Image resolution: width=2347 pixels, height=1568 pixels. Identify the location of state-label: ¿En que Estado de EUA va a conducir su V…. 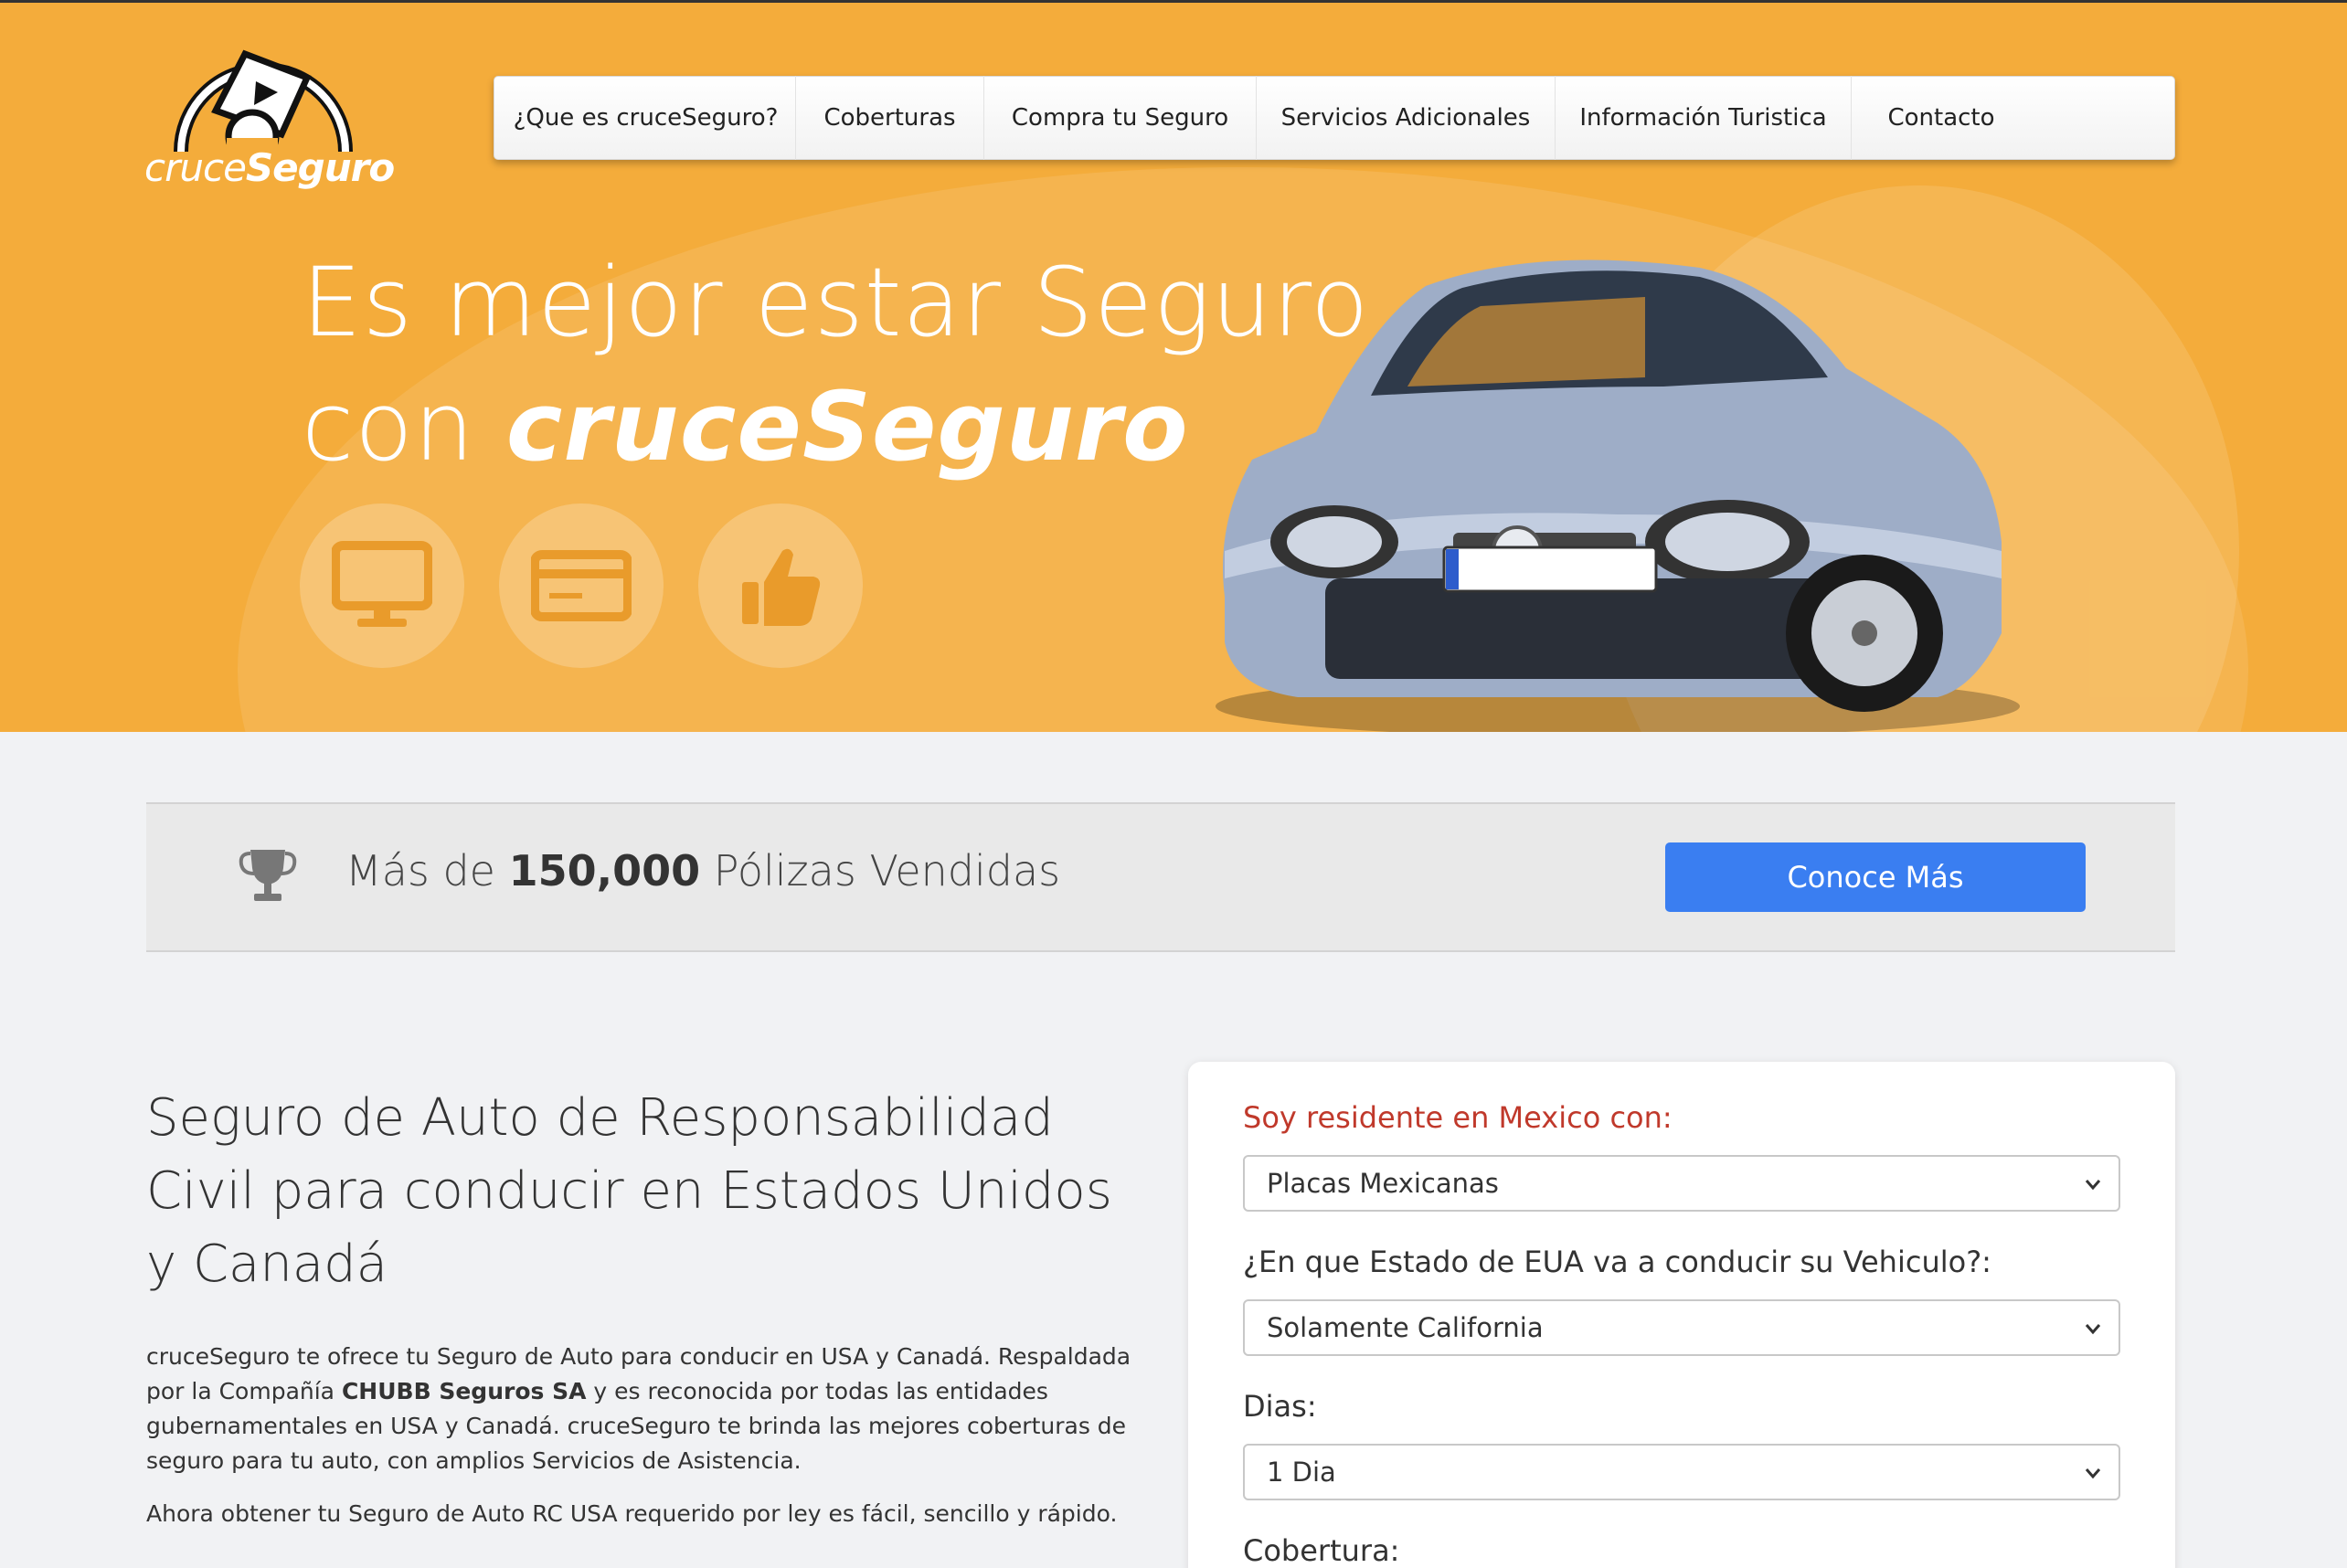
(1617, 1262).